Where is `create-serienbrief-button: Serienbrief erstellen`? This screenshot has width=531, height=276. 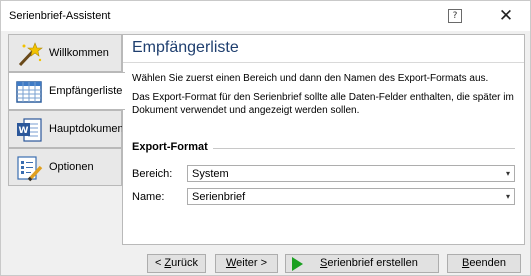
create-serienbrief-button: Serienbrief erstellen is located at coordinates (362, 263).